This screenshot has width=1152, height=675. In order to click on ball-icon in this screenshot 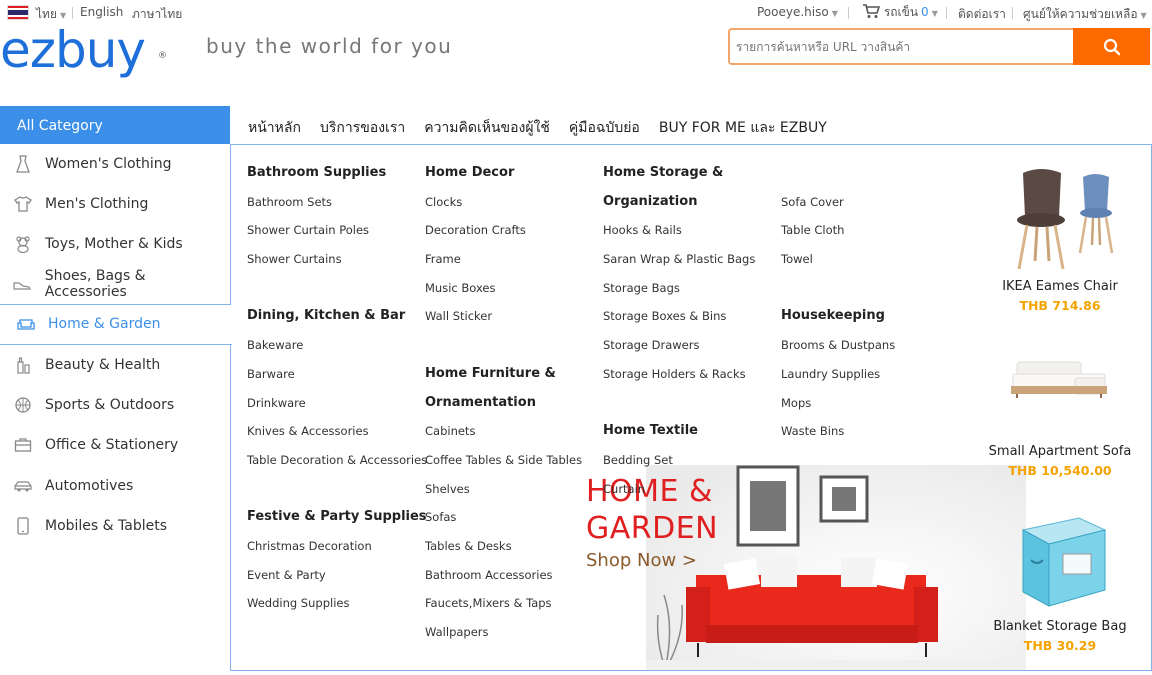, I will do `click(22, 405)`.